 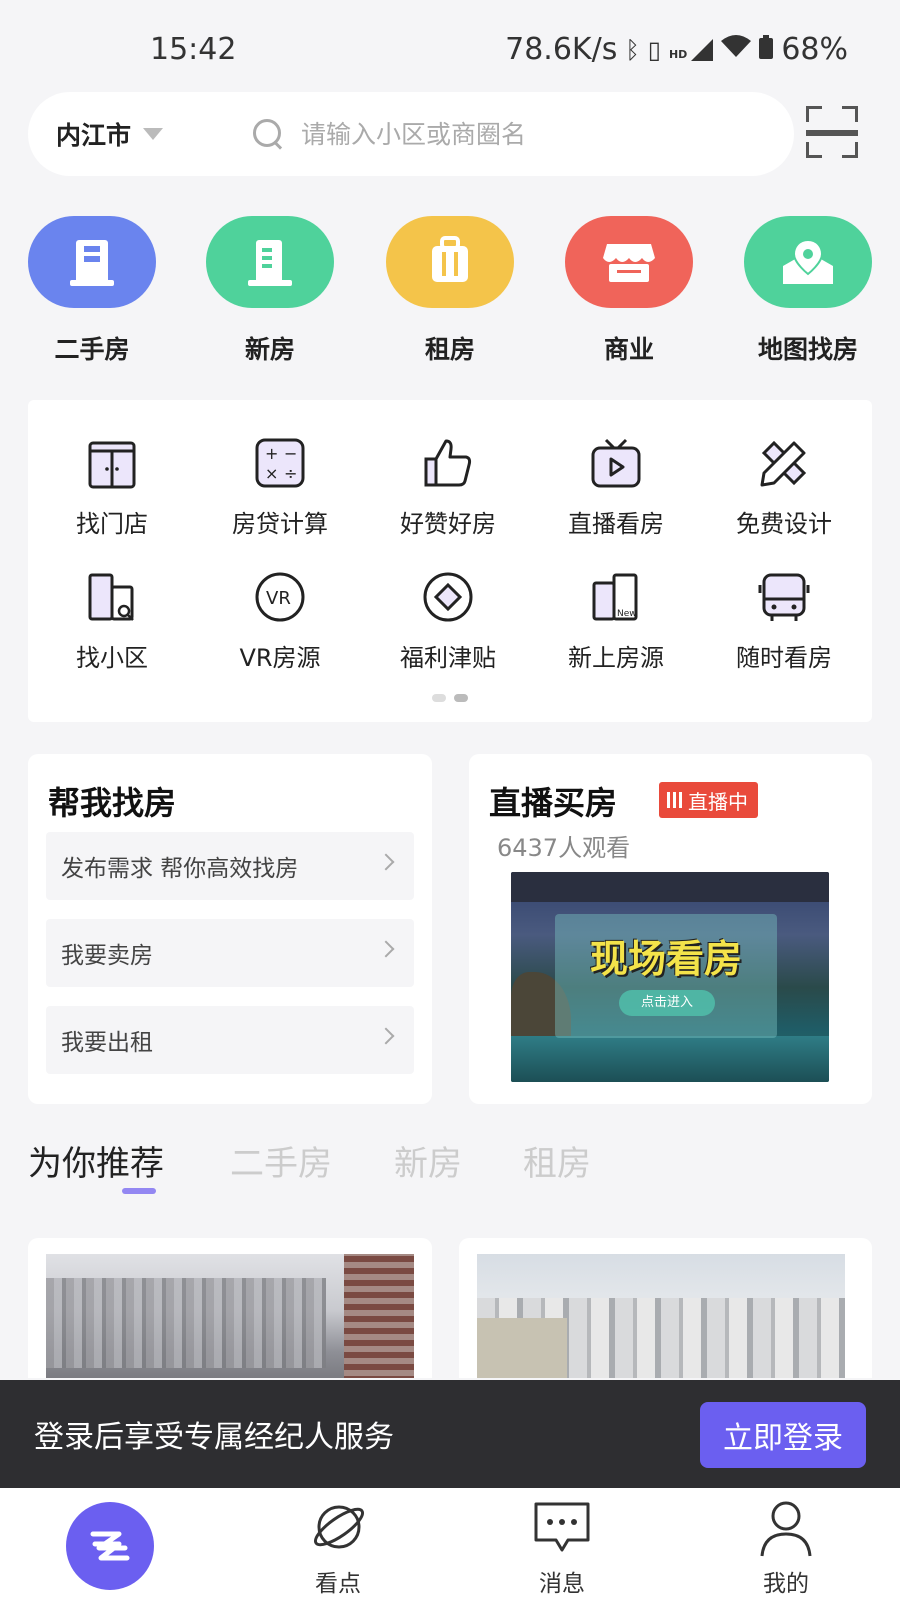 I want to click on store-icon, so click(x=629, y=262).